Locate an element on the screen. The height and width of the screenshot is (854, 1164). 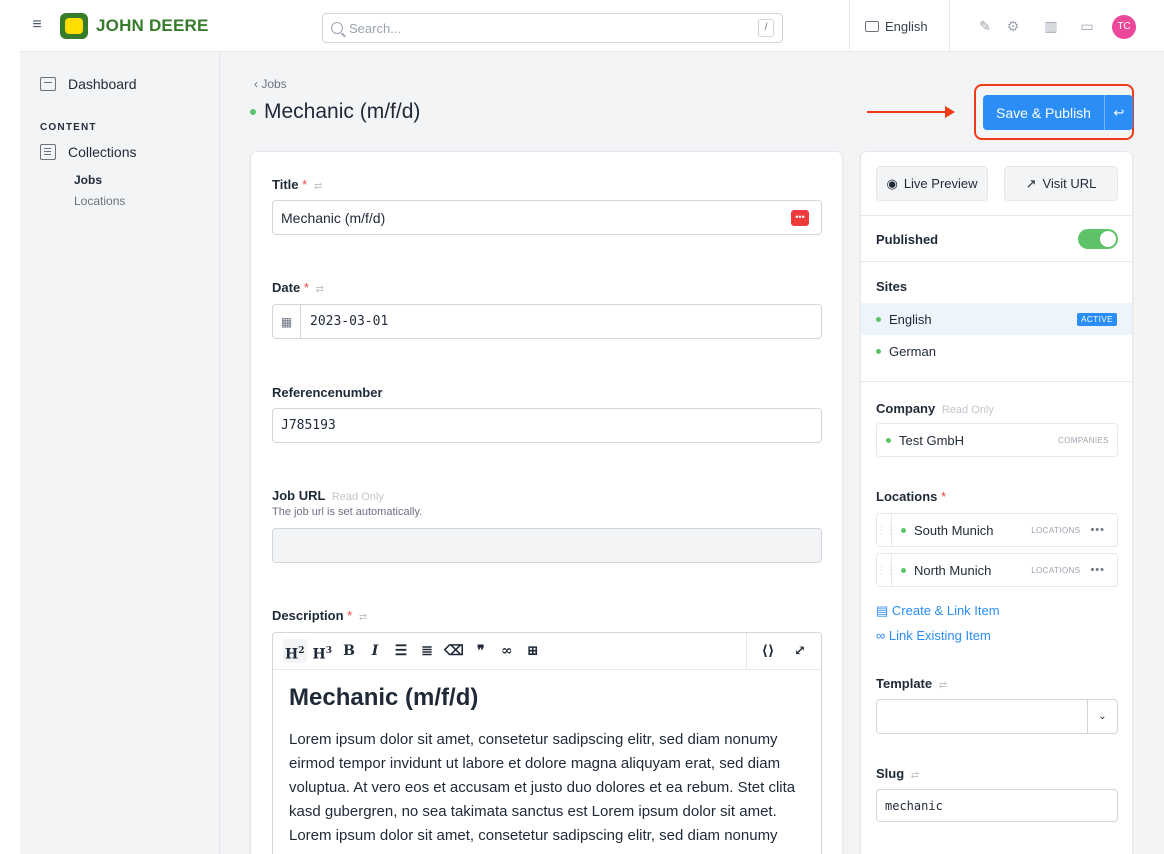
chevron-down-icon: ⌄ is located at coordinates (1102, 716).